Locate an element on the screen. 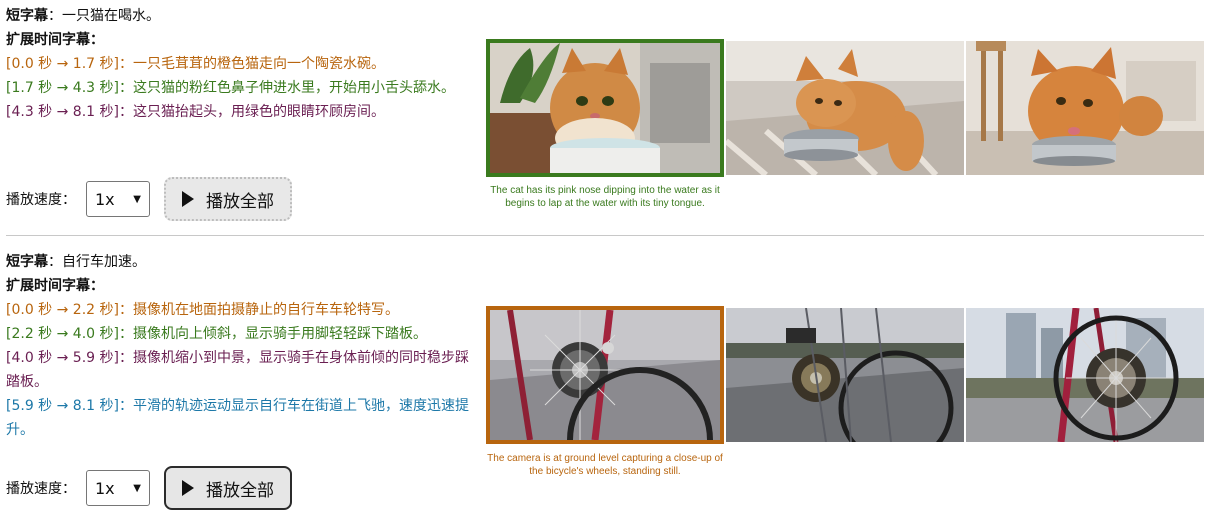 The width and height of the screenshot is (1212, 512). segment-text: ：摄像机向上倾斜，显示骑手用脚轻轻踩下踏板。 is located at coordinates (272, 334).